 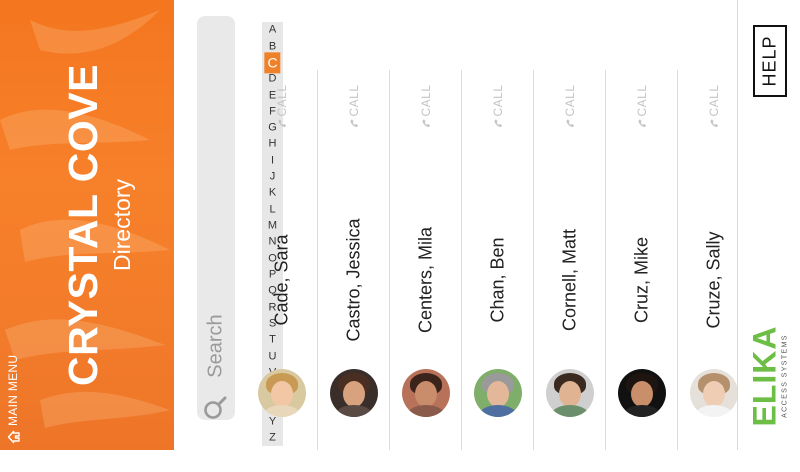 What do you see at coordinates (785, 376) in the screenshot?
I see `logo-tagline: ACCESS SYSTEMS` at bounding box center [785, 376].